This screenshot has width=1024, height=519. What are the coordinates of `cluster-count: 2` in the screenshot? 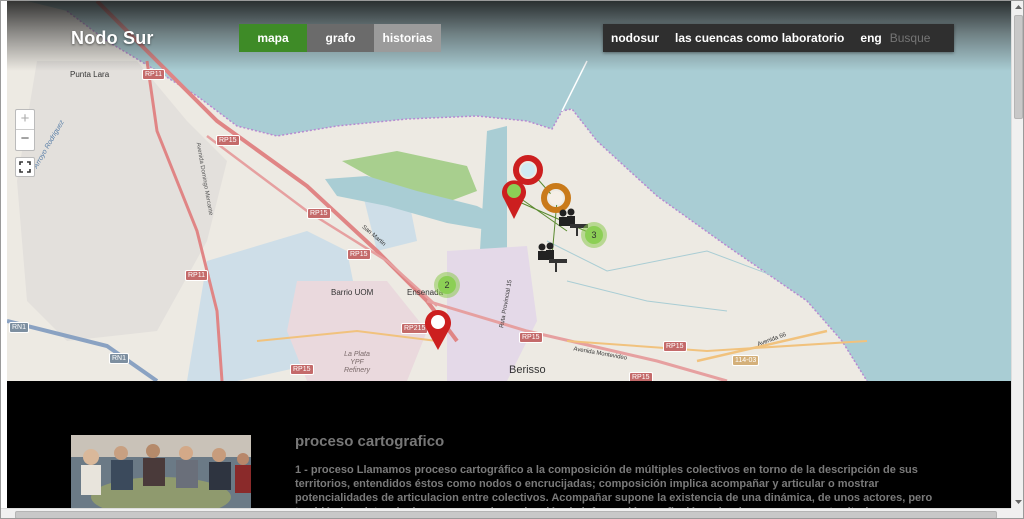 It's located at (447, 285).